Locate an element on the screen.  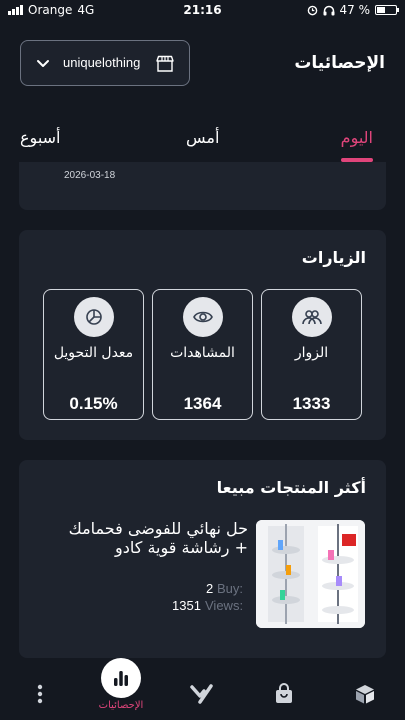
tab-today: اليوم is located at coordinates (357, 137).